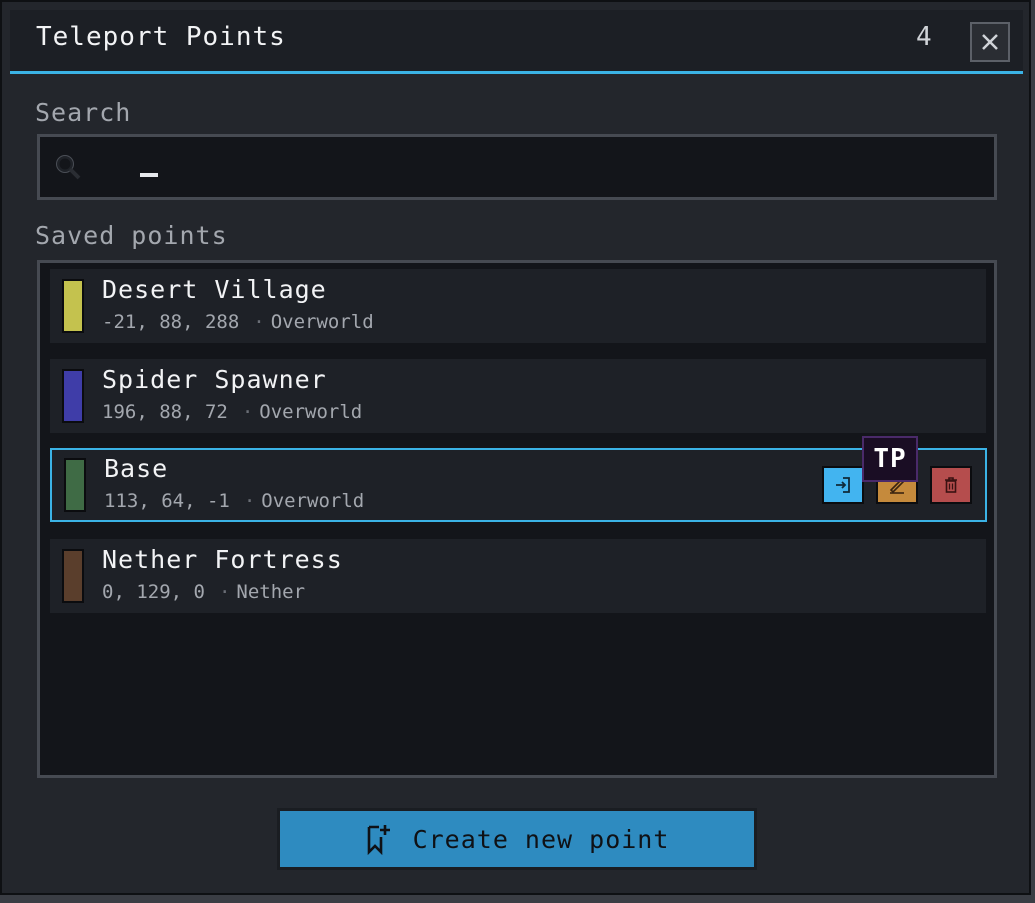 The image size is (1035, 903). What do you see at coordinates (378, 840) in the screenshot?
I see `bookmark-add-icon` at bounding box center [378, 840].